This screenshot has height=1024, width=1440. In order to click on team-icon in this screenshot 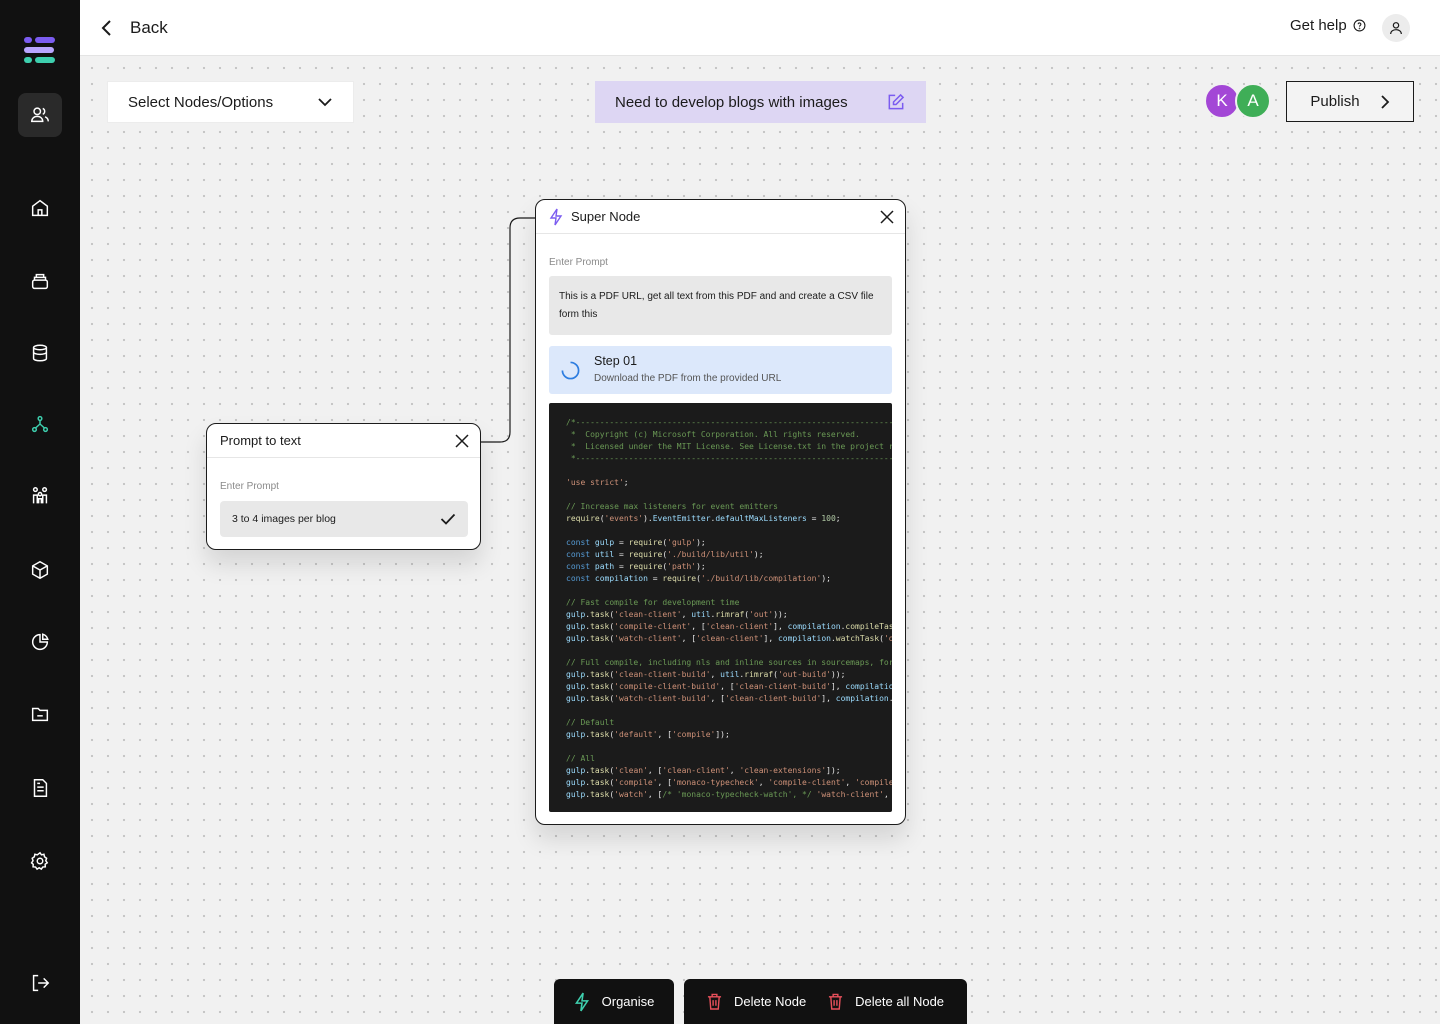, I will do `click(40, 495)`.